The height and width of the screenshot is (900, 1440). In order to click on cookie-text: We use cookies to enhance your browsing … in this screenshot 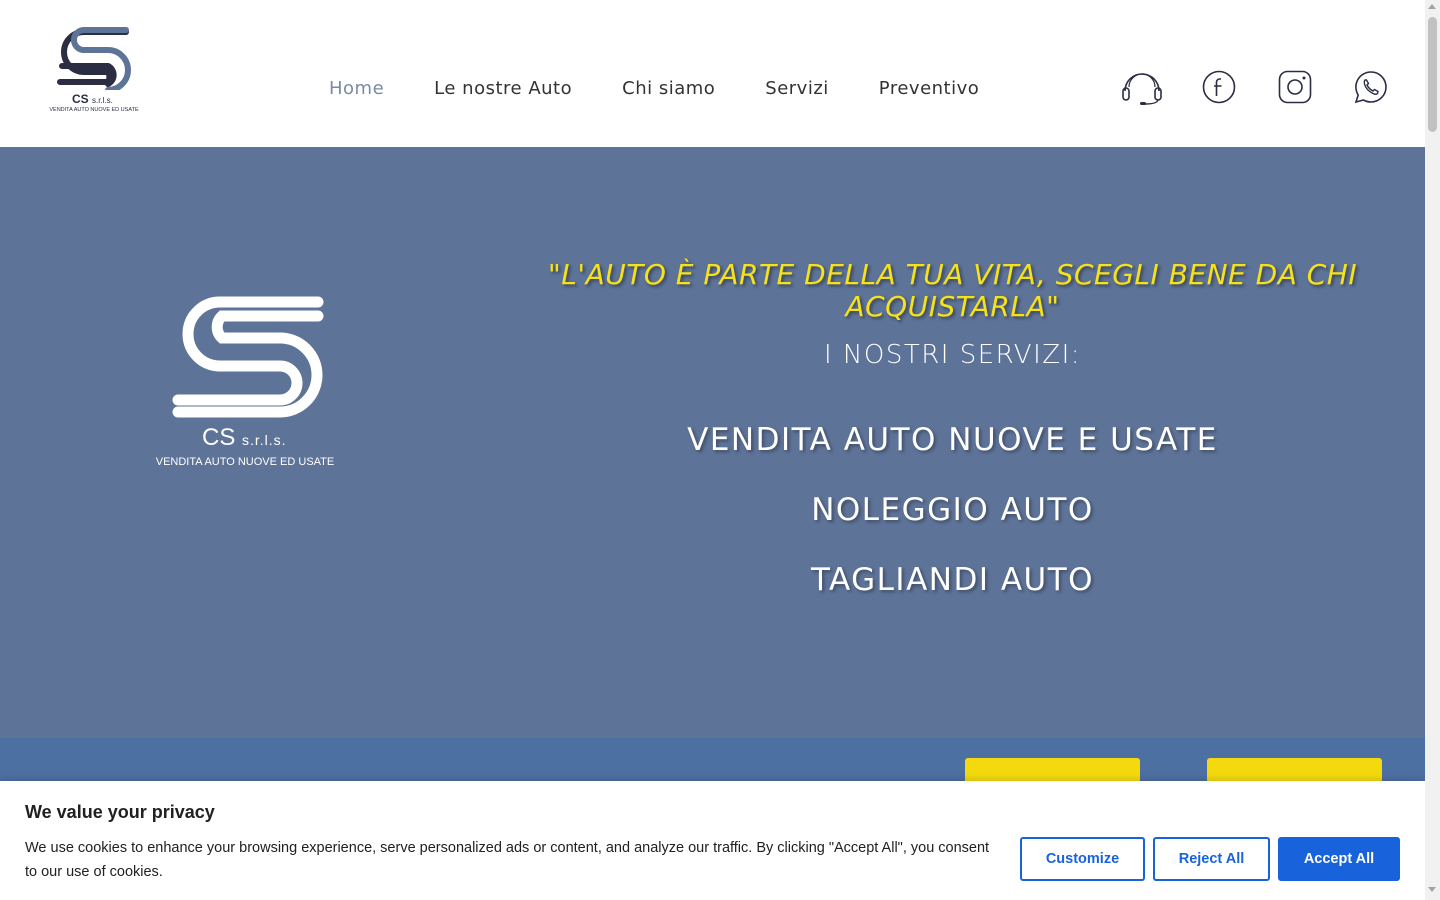, I will do `click(507, 860)`.